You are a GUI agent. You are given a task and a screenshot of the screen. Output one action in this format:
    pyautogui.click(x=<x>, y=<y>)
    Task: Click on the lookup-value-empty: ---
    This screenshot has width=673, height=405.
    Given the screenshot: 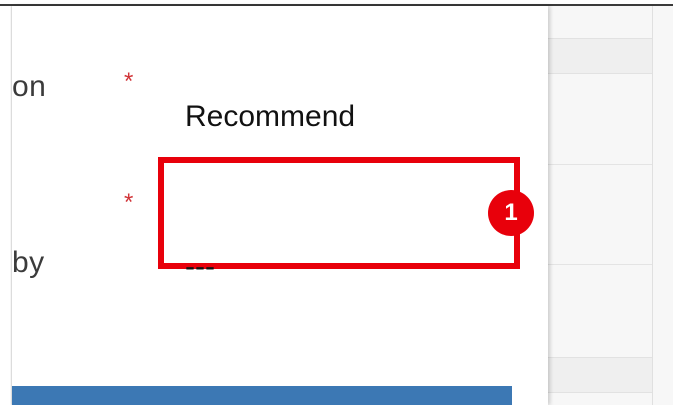 What is the action you would take?
    pyautogui.click(x=200, y=267)
    